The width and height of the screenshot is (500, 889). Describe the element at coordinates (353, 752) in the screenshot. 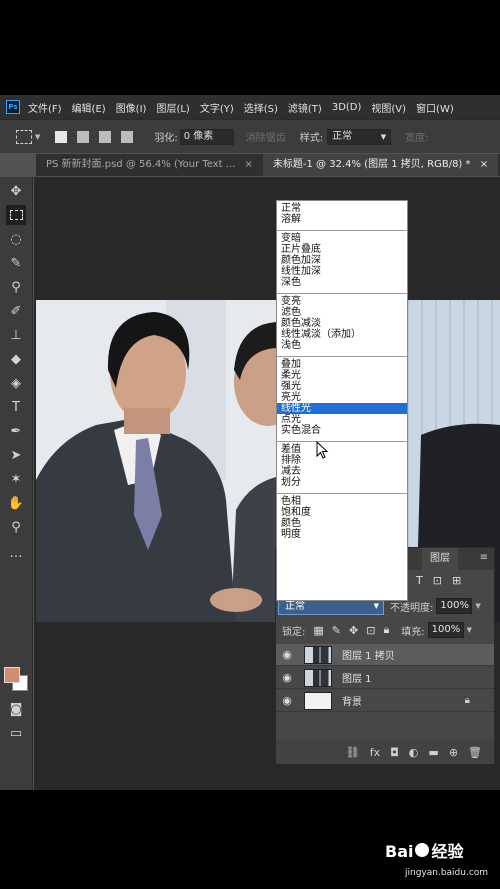

I see `link-layers-icon: ⛓` at that location.